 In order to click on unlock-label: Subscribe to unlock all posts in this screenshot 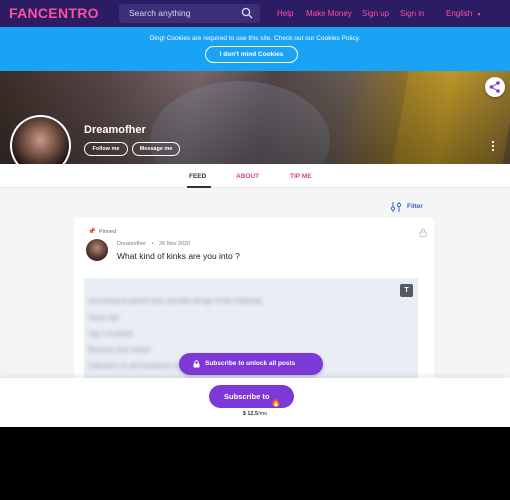, I will do `click(250, 363)`.